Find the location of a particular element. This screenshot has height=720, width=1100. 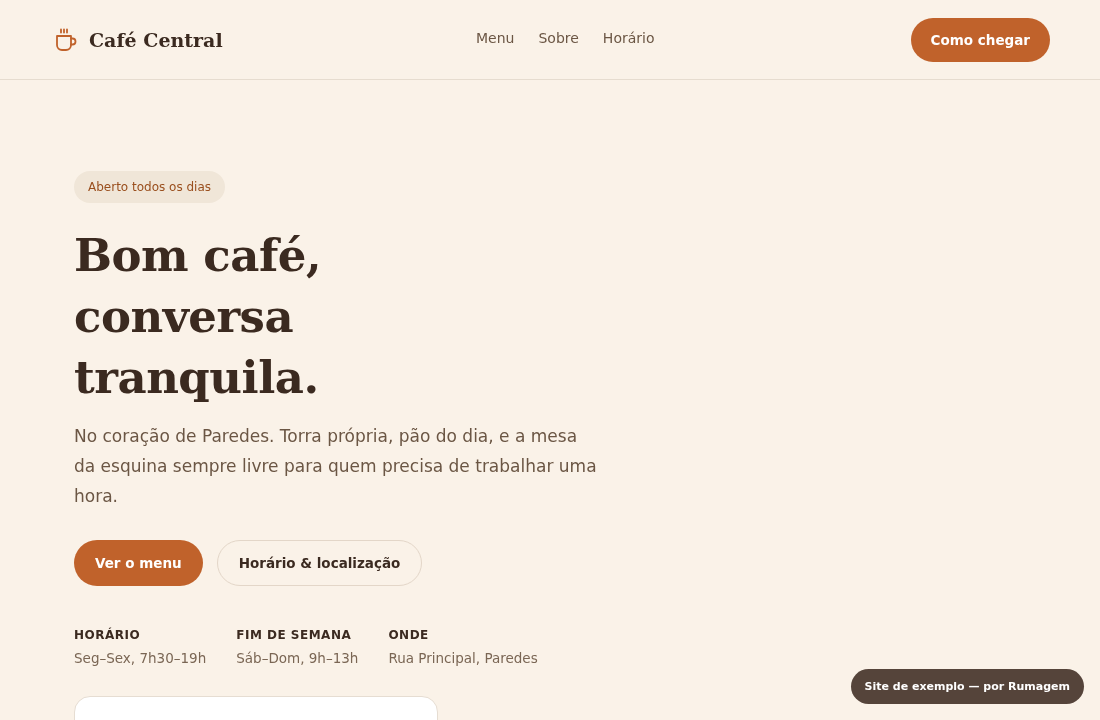

menu-button: Ver o menu is located at coordinates (138, 563).